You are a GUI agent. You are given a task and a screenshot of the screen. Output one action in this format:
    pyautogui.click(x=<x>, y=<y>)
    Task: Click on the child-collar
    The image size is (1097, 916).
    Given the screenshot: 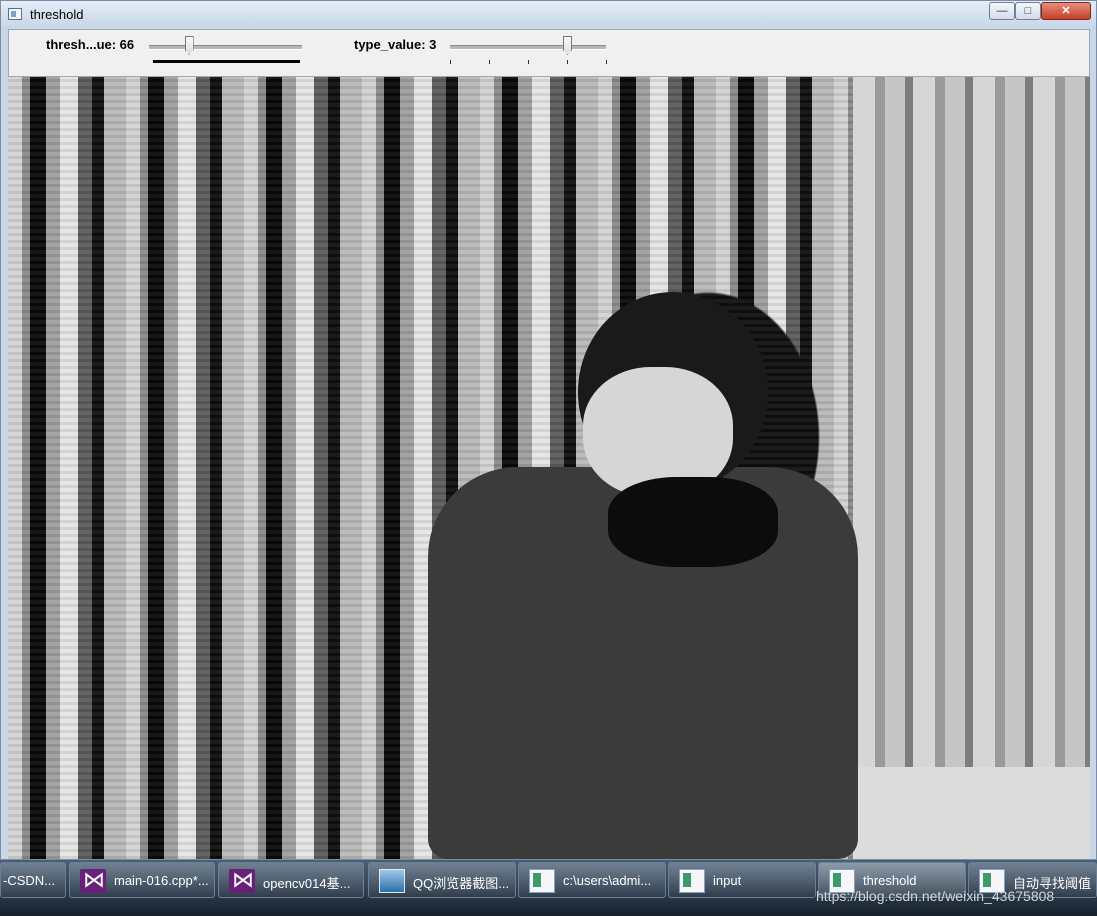 What is the action you would take?
    pyautogui.click(x=693, y=522)
    